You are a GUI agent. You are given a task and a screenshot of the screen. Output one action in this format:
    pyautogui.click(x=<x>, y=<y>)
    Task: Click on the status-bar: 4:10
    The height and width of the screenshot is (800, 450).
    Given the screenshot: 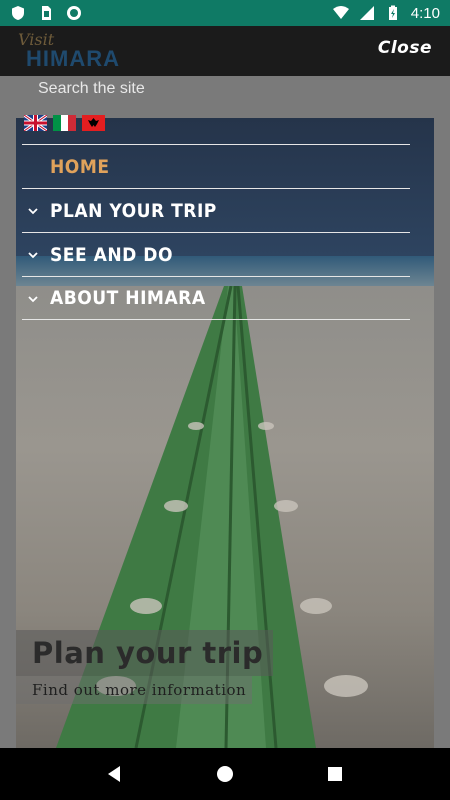 What is the action you would take?
    pyautogui.click(x=225, y=13)
    